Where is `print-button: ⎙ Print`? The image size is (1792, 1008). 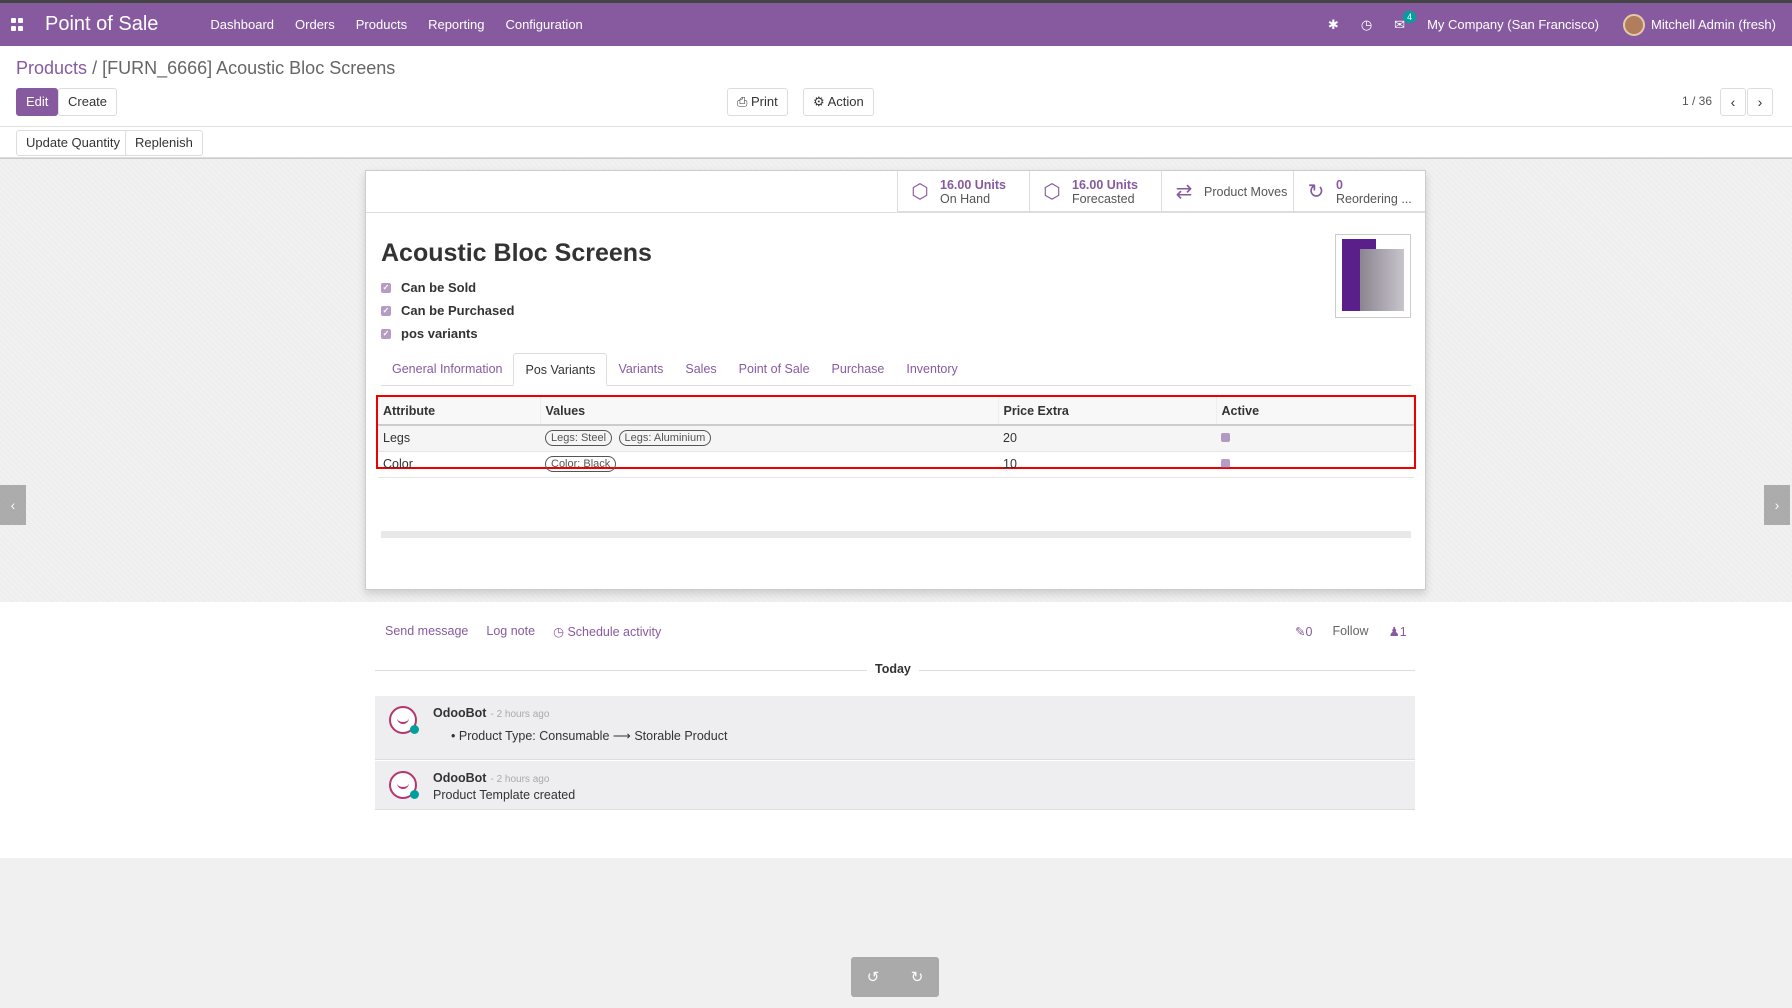
print-button: ⎙ Print is located at coordinates (757, 102).